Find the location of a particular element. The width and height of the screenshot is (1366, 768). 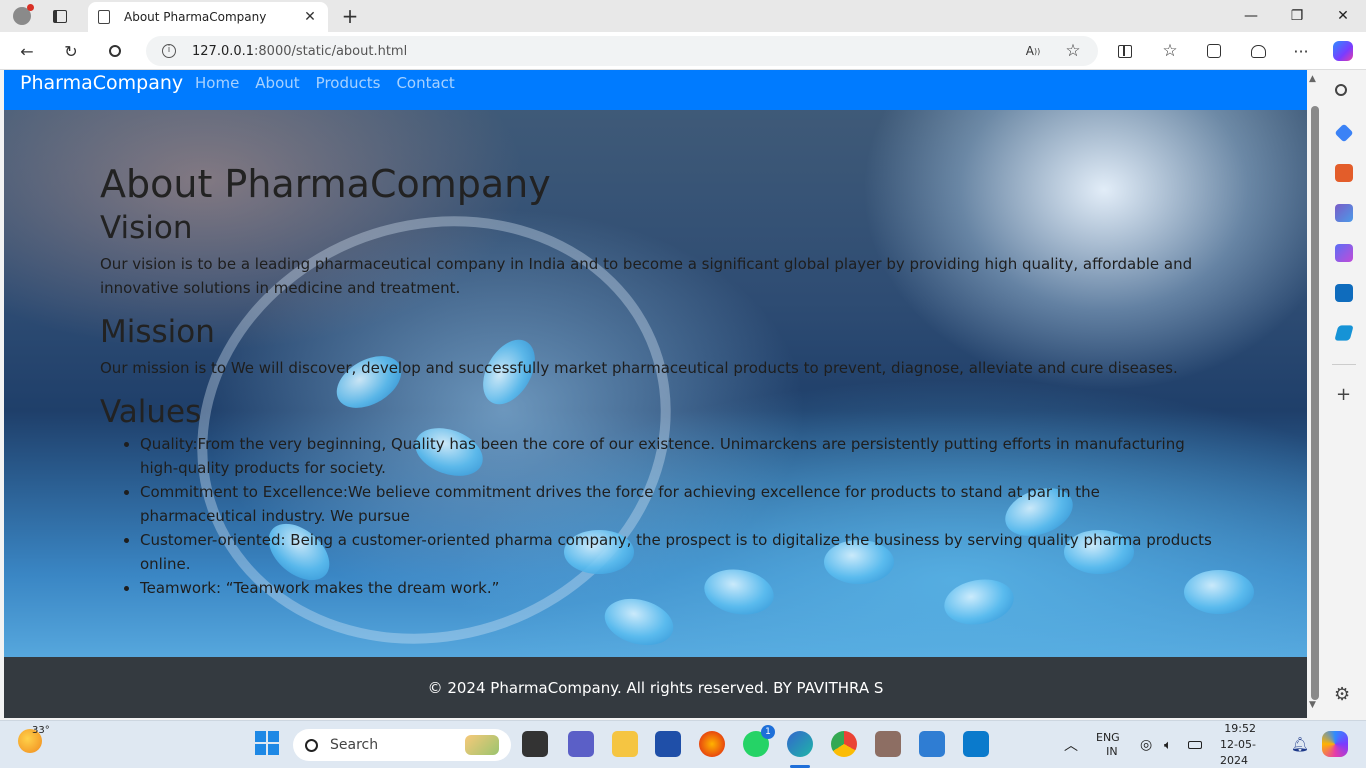

nav-links: Home About Products Contact is located at coordinates (333, 83).